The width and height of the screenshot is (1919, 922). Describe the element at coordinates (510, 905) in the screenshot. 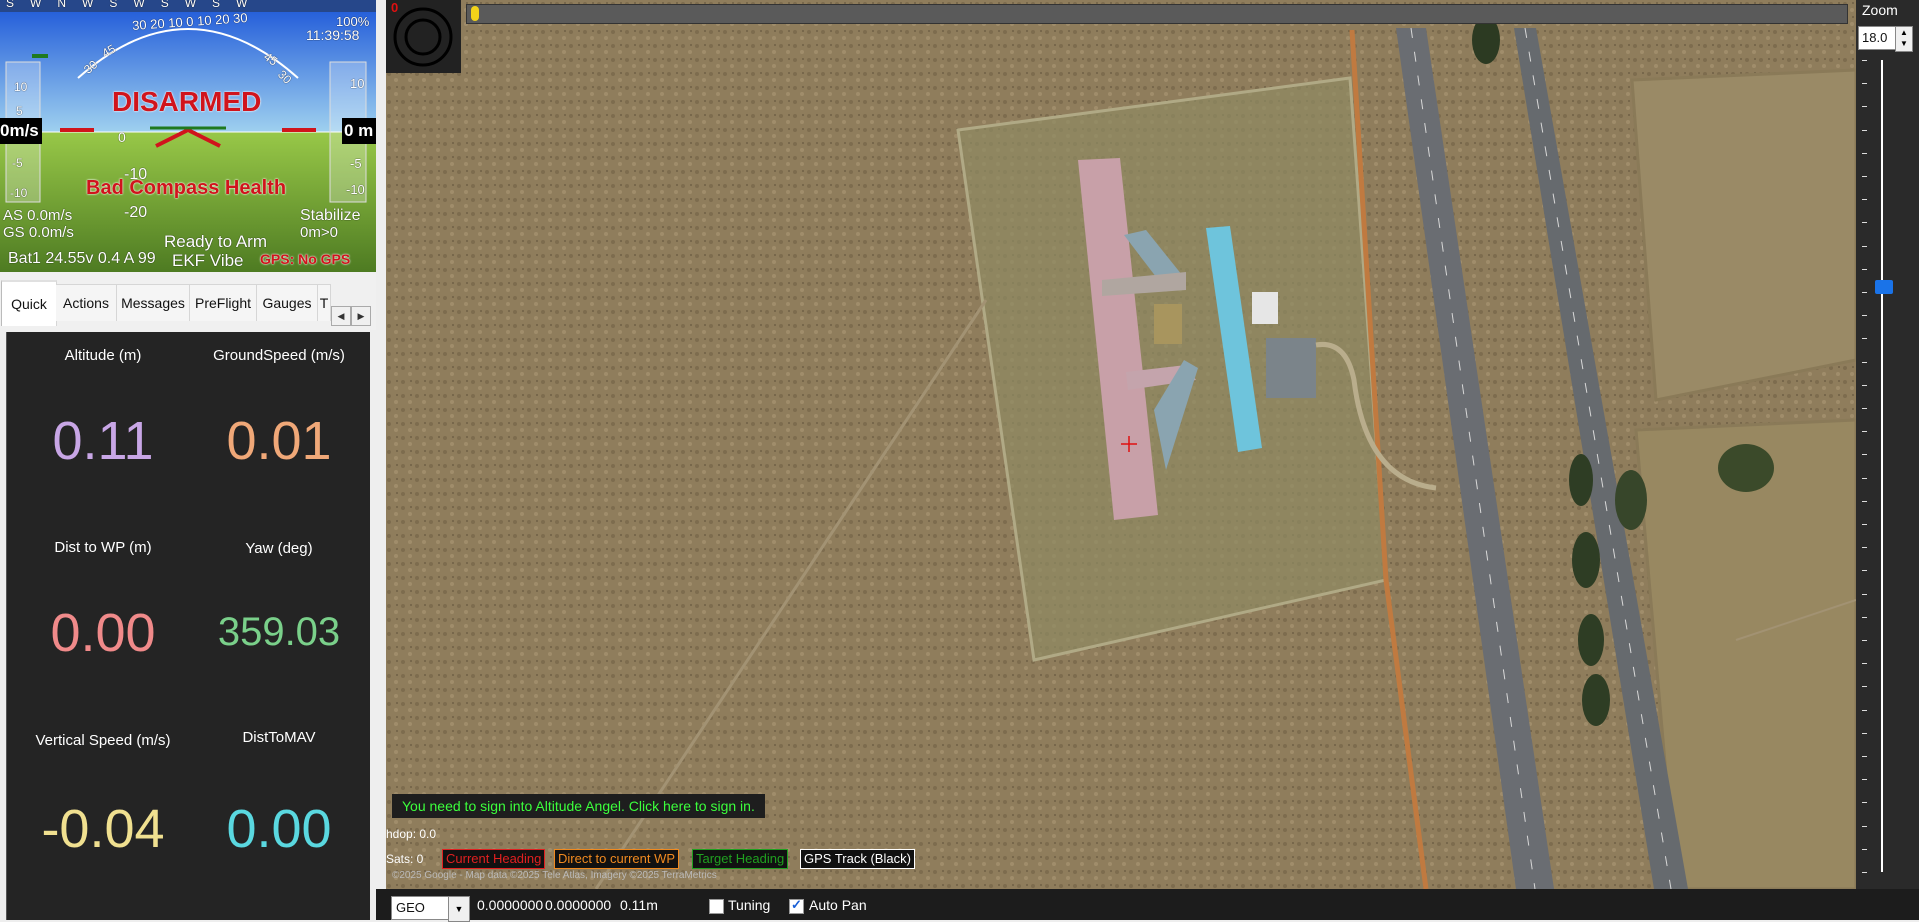

I see `status-lat: 0.0000000` at that location.